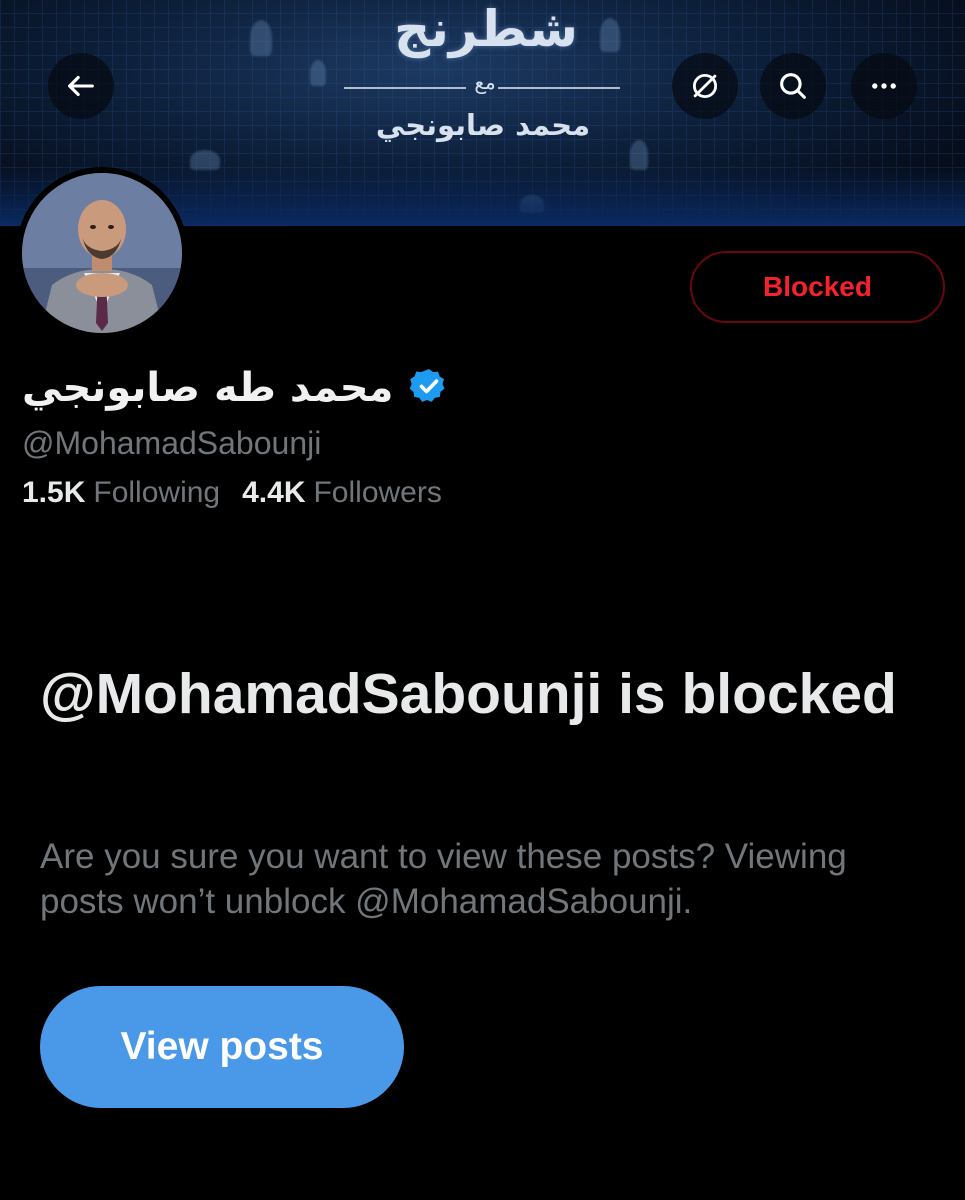  What do you see at coordinates (485, 82) in the screenshot?
I see `banner-with-text: مع` at bounding box center [485, 82].